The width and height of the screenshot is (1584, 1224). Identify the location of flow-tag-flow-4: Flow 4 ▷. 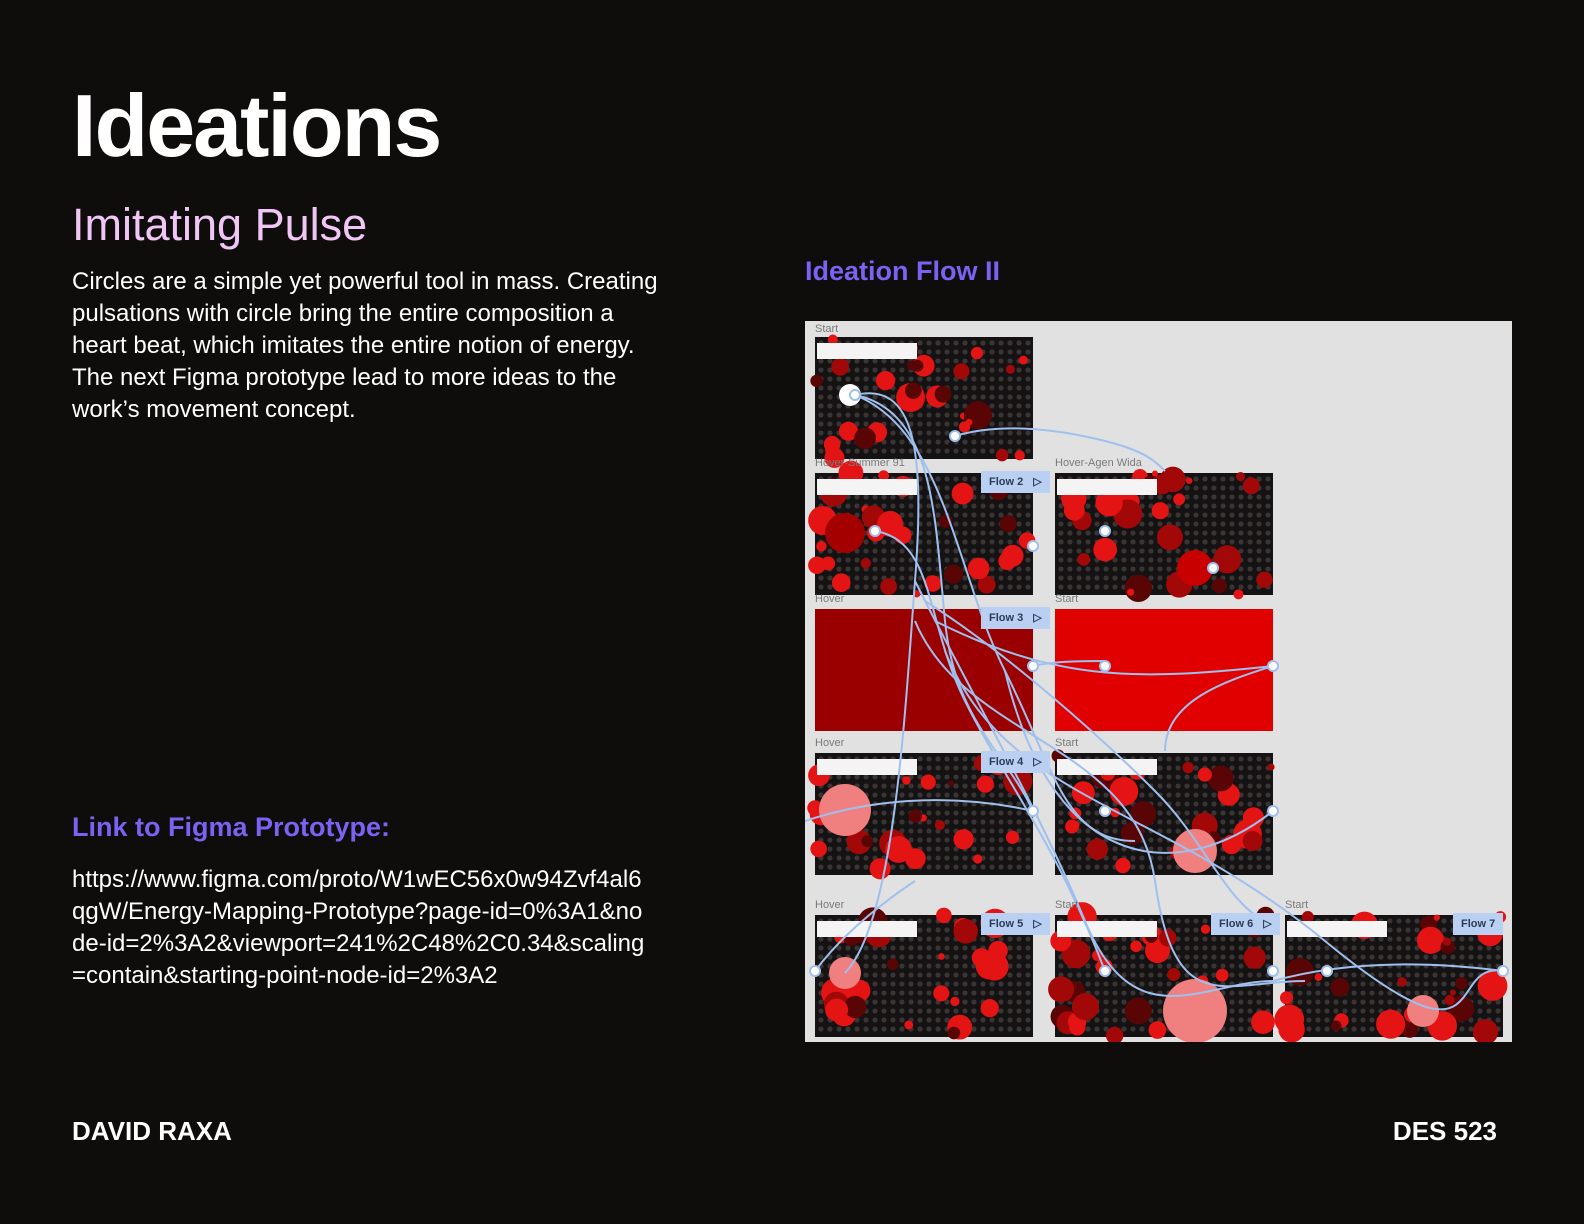
(1015, 762).